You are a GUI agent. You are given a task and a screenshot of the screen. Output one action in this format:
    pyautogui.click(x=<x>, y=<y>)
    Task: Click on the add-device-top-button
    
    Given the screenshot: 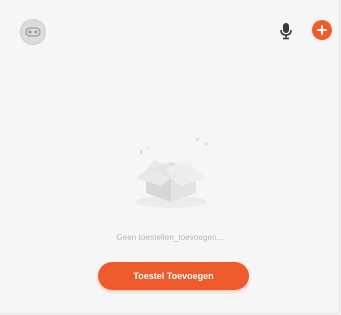 What is the action you would take?
    pyautogui.click(x=322, y=30)
    